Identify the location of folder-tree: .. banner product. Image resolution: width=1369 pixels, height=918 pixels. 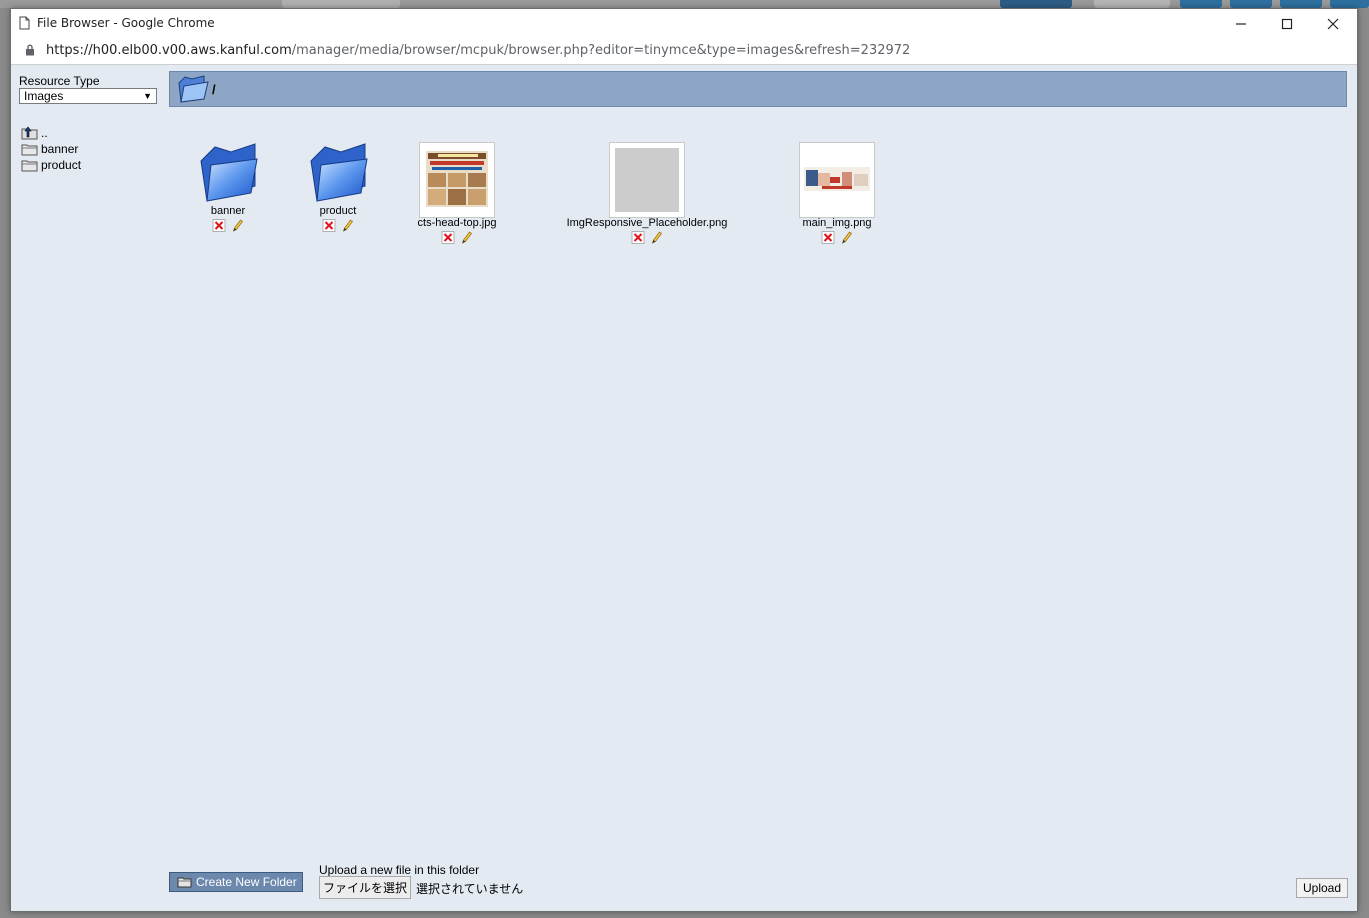
(51, 149).